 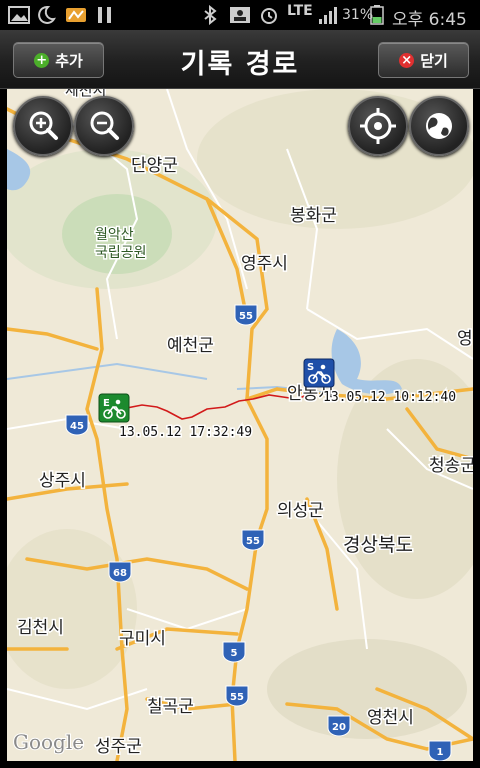 I want to click on end-marker-time: 13.05.12 17:32:49, so click(x=185, y=432).